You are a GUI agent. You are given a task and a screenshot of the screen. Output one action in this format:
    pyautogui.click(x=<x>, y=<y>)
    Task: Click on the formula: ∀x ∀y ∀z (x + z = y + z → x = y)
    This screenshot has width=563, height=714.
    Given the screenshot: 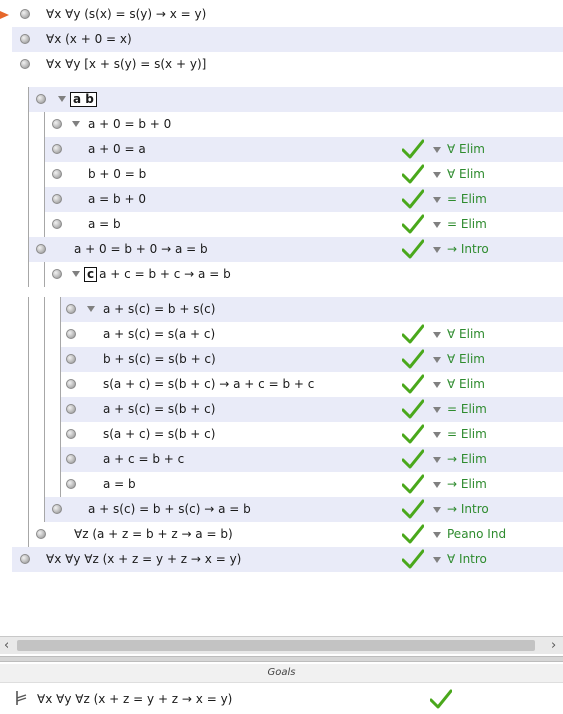 What is the action you would take?
    pyautogui.click(x=143, y=559)
    